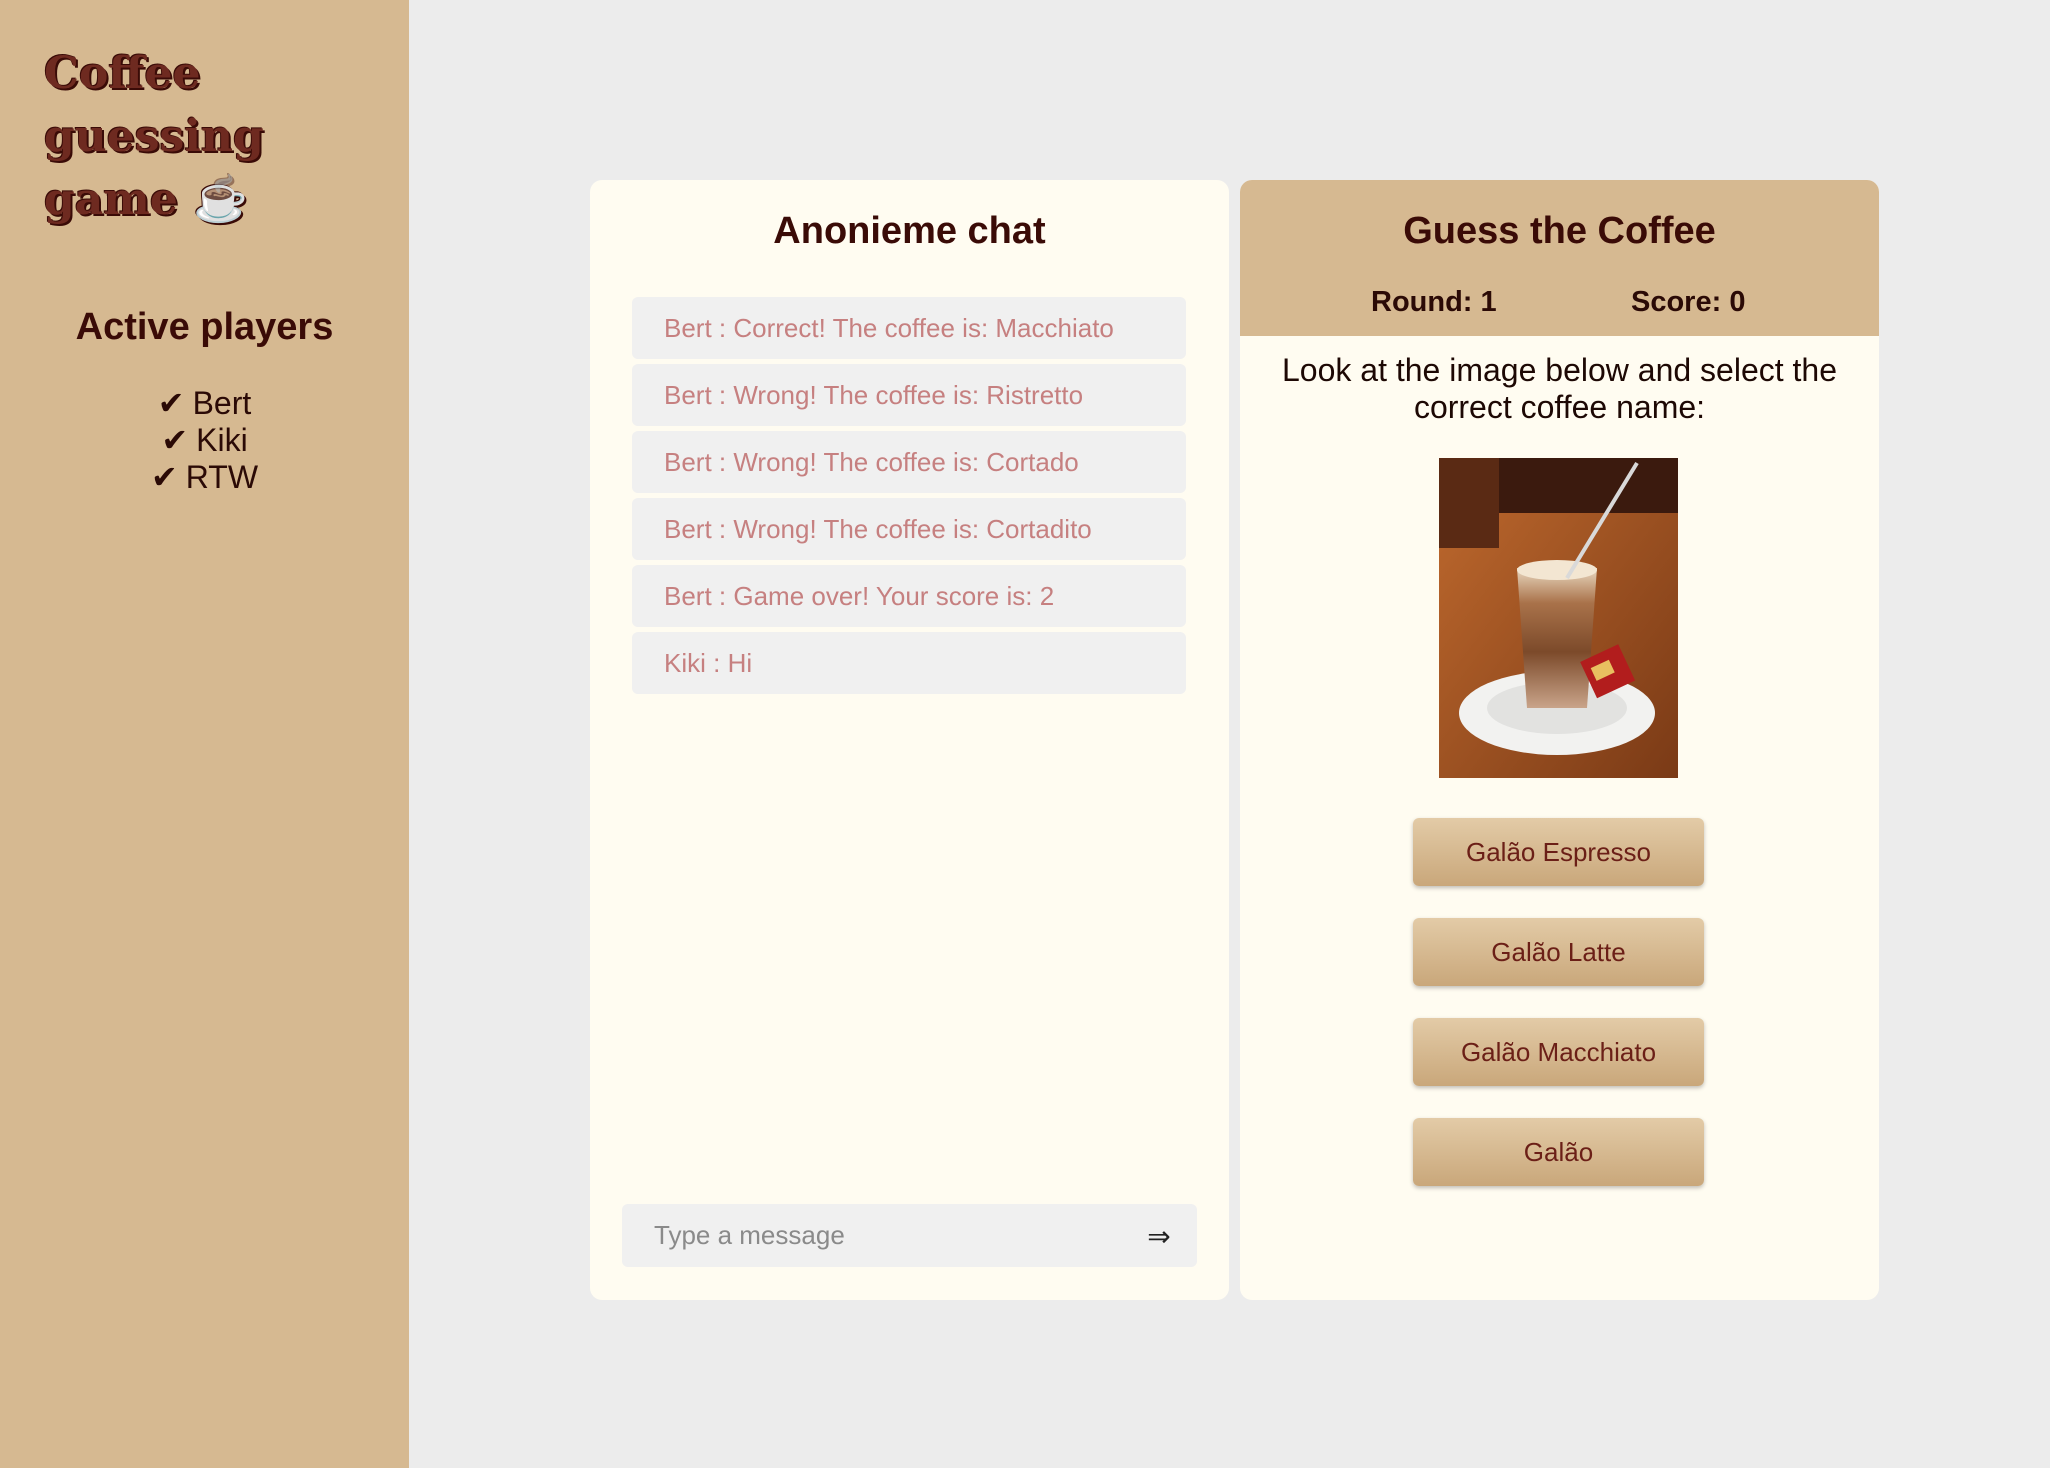  What do you see at coordinates (909, 529) in the screenshot?
I see `chat-message: Bert : Wrong! The coffee is: Cortadito` at bounding box center [909, 529].